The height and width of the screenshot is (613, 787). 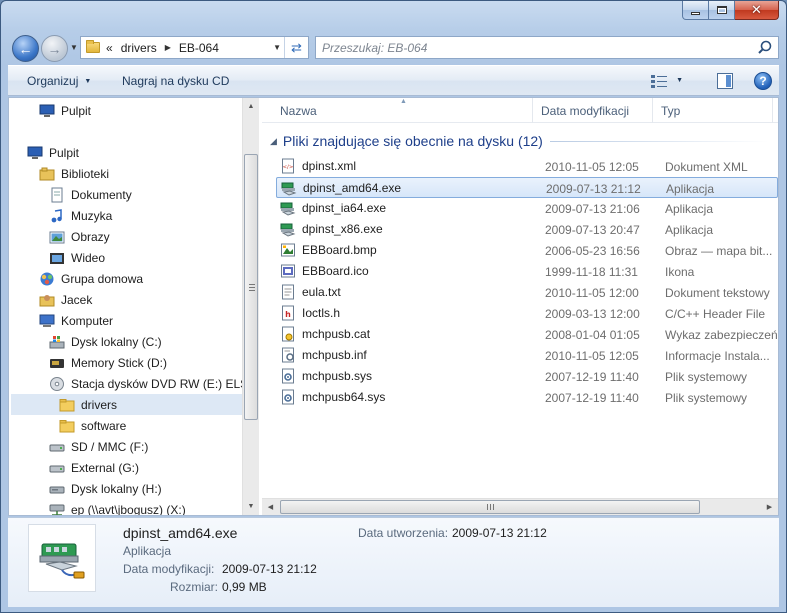 What do you see at coordinates (47, 111) in the screenshot?
I see `desktop-icon` at bounding box center [47, 111].